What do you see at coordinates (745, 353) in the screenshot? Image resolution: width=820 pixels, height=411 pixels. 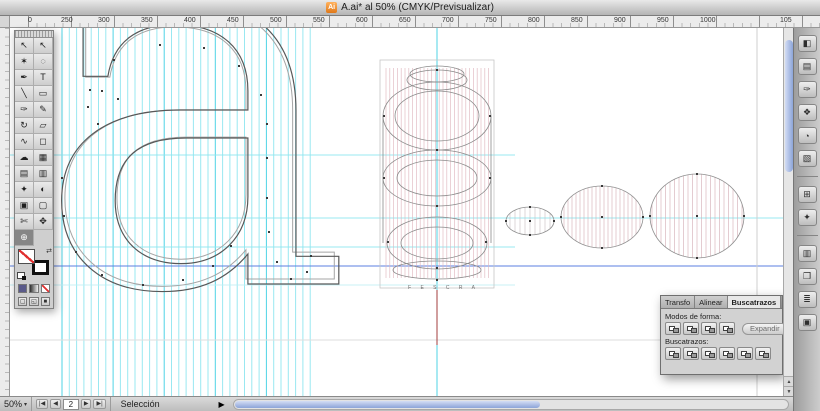 I see `outline-button` at bounding box center [745, 353].